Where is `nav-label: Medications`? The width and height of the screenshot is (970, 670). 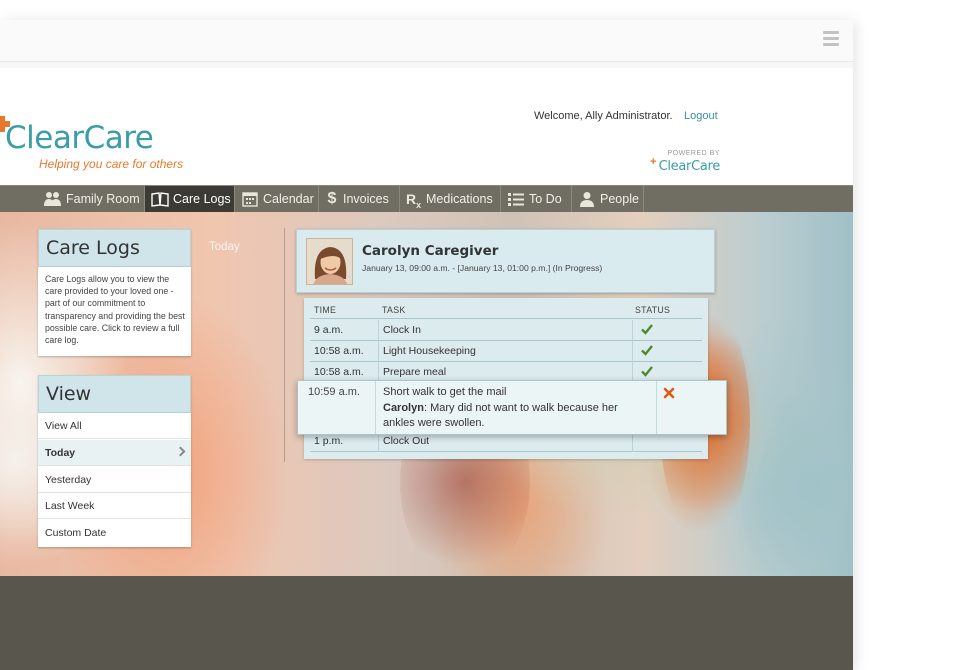
nav-label: Medications is located at coordinates (459, 199).